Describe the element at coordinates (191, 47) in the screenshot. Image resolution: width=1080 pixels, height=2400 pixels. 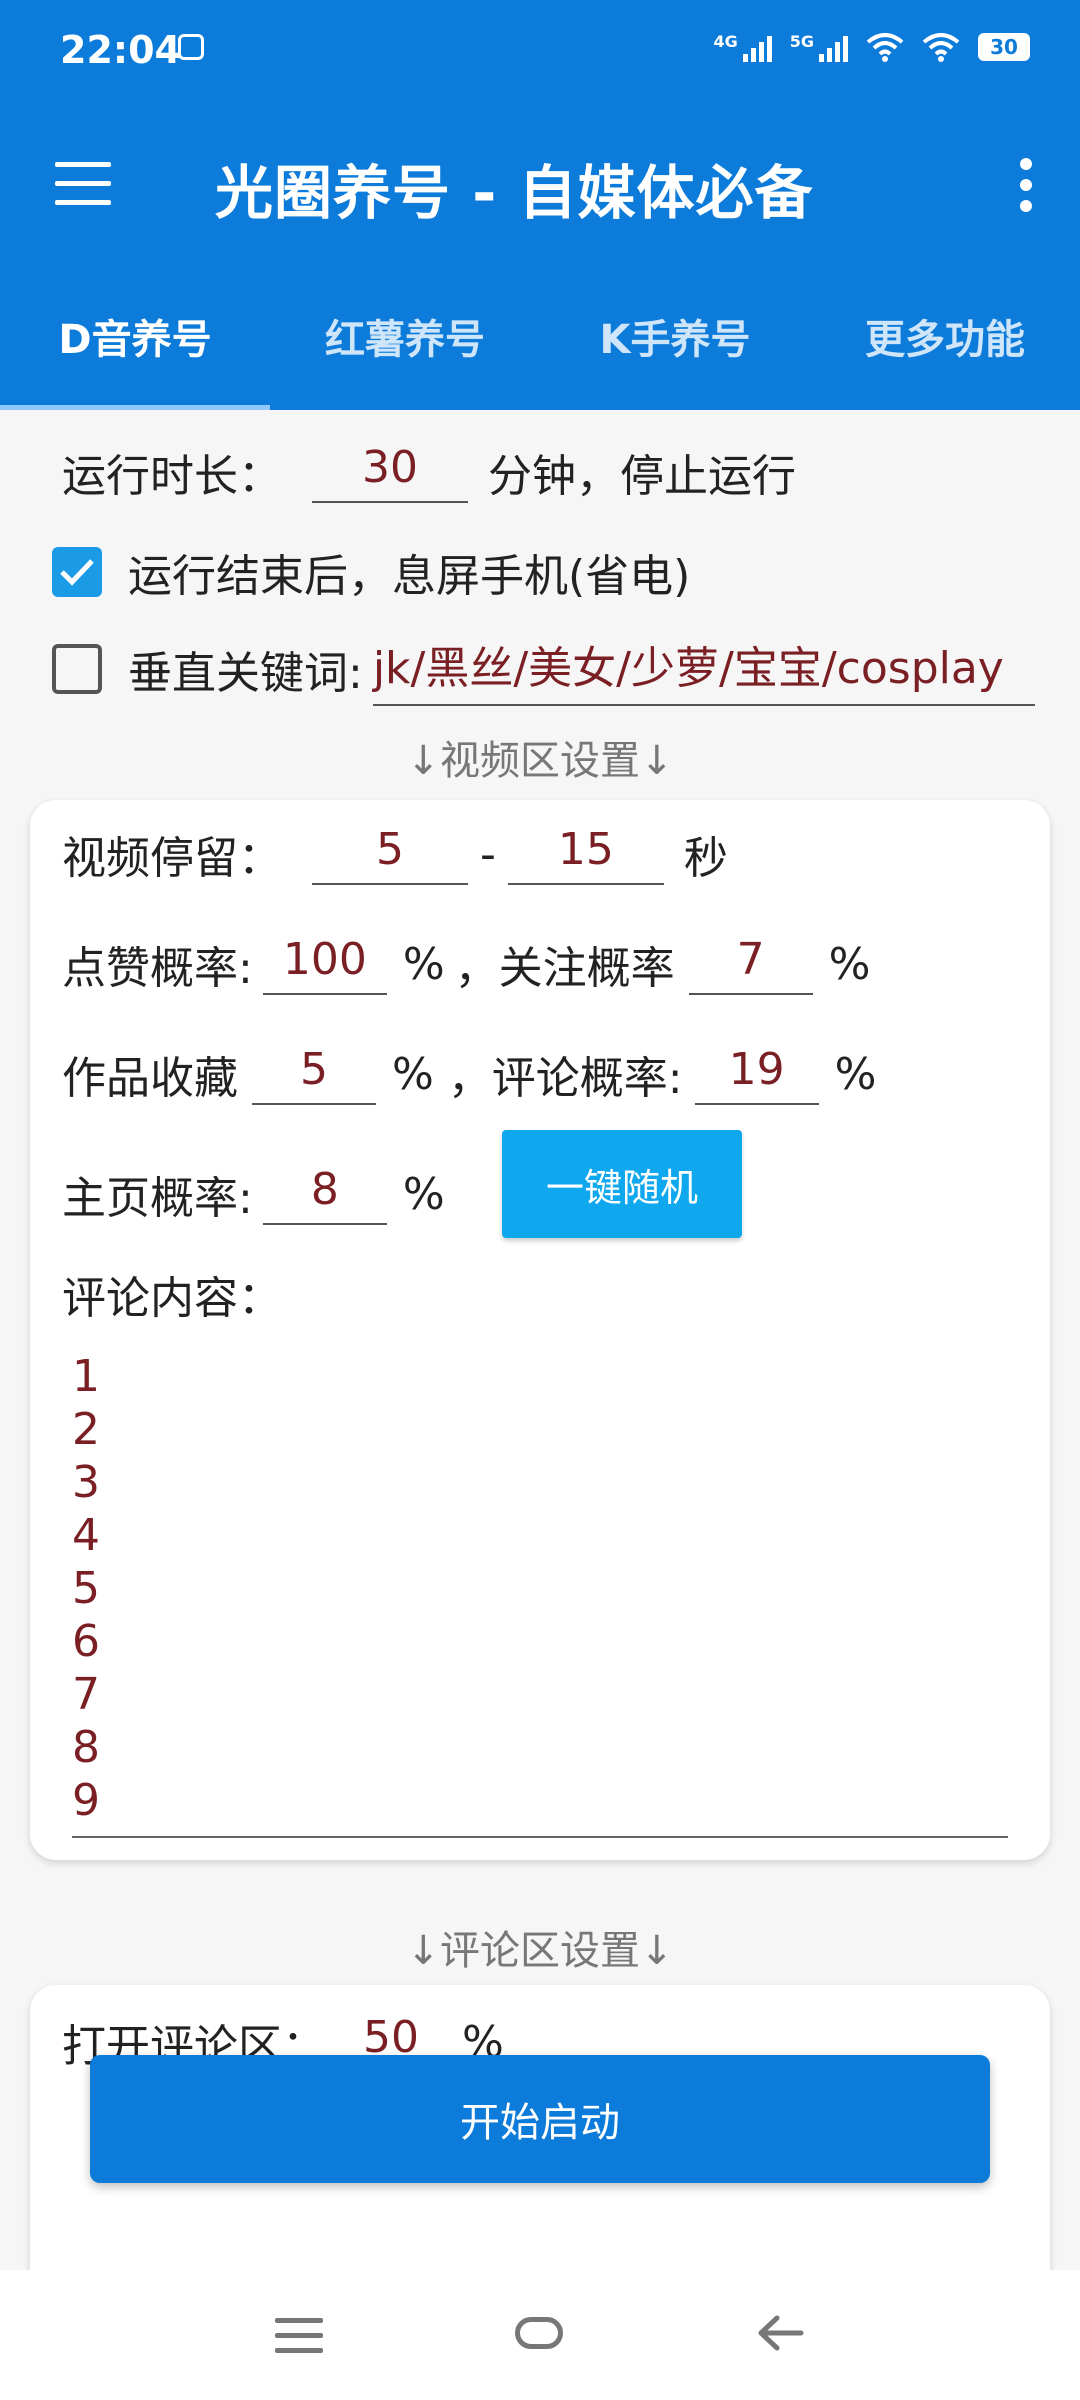
I see `notification-app-icon` at that location.